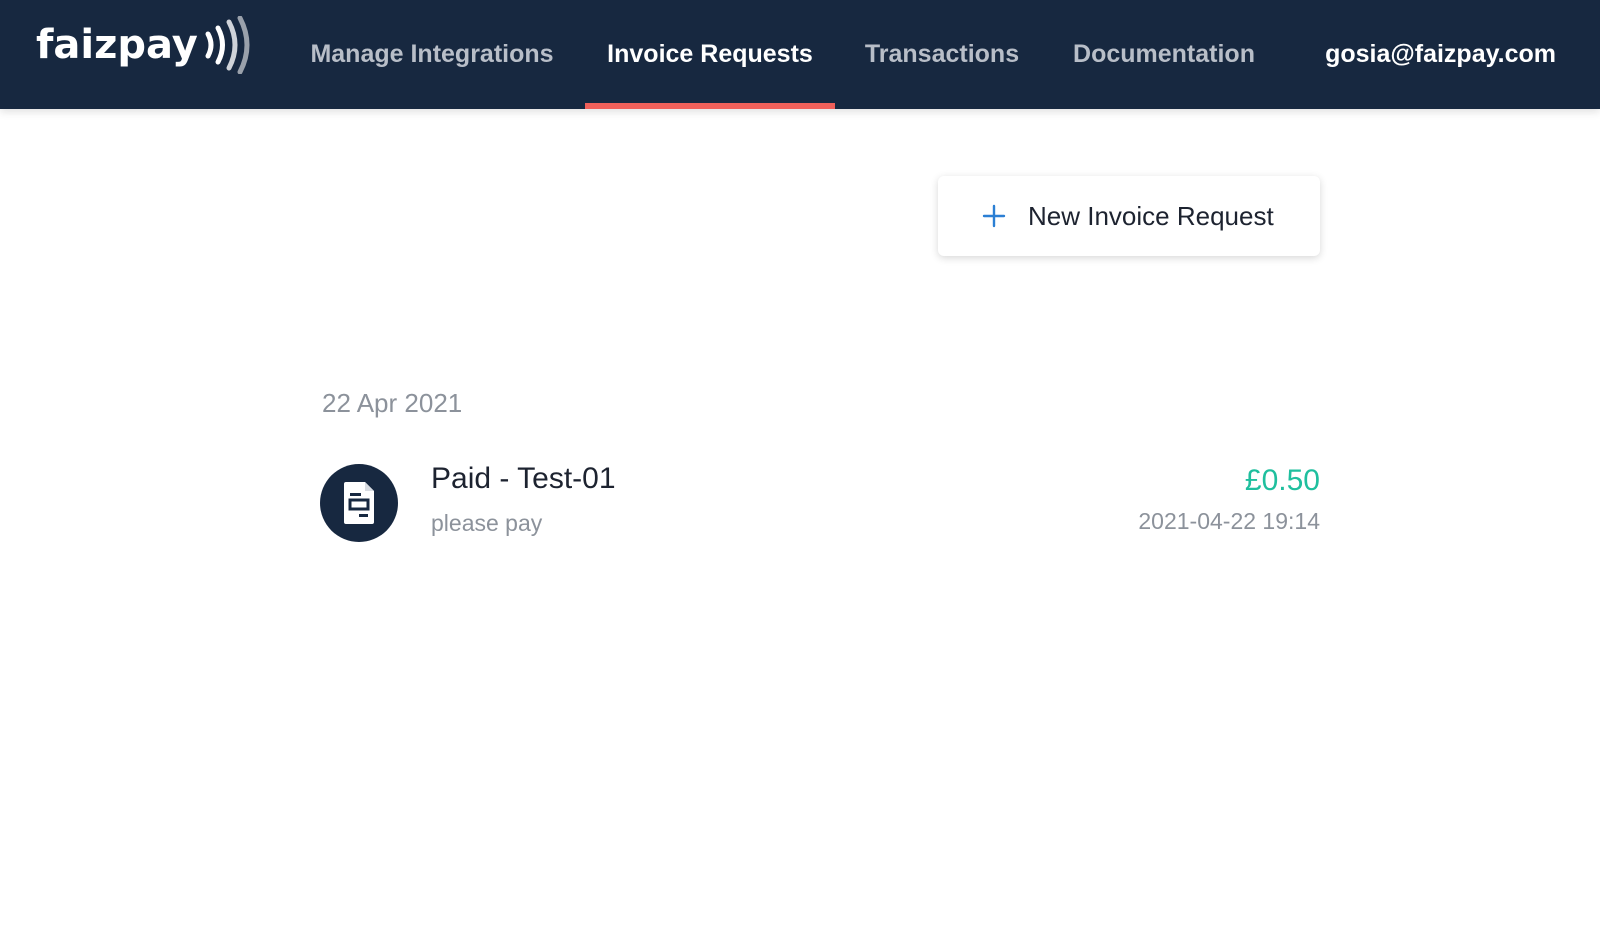 The image size is (1600, 936). I want to click on document-icon, so click(359, 503).